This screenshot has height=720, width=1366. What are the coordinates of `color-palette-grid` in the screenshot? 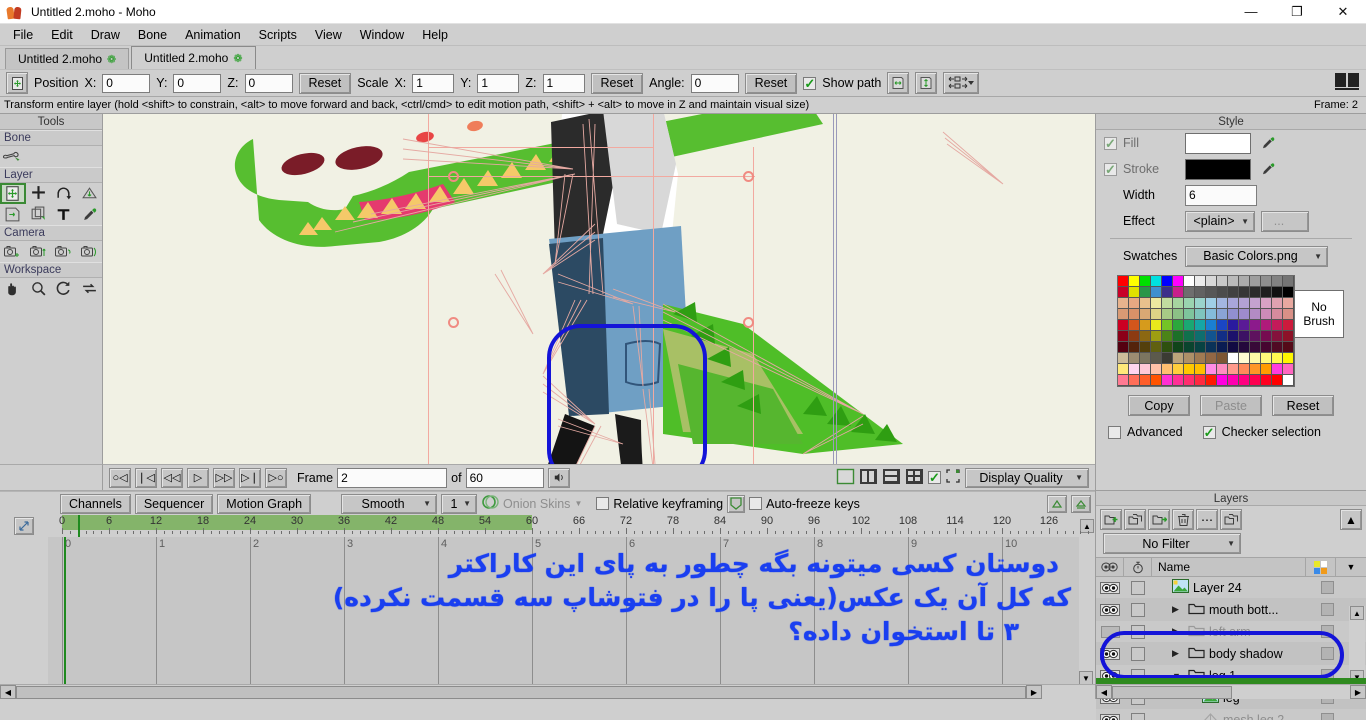 It's located at (1206, 331).